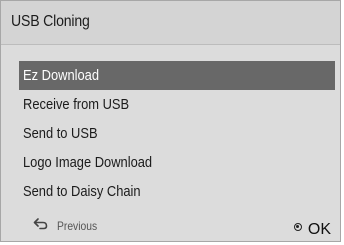  What do you see at coordinates (82, 191) in the screenshot?
I see `menu-item-label: Send to Daisy Chain` at bounding box center [82, 191].